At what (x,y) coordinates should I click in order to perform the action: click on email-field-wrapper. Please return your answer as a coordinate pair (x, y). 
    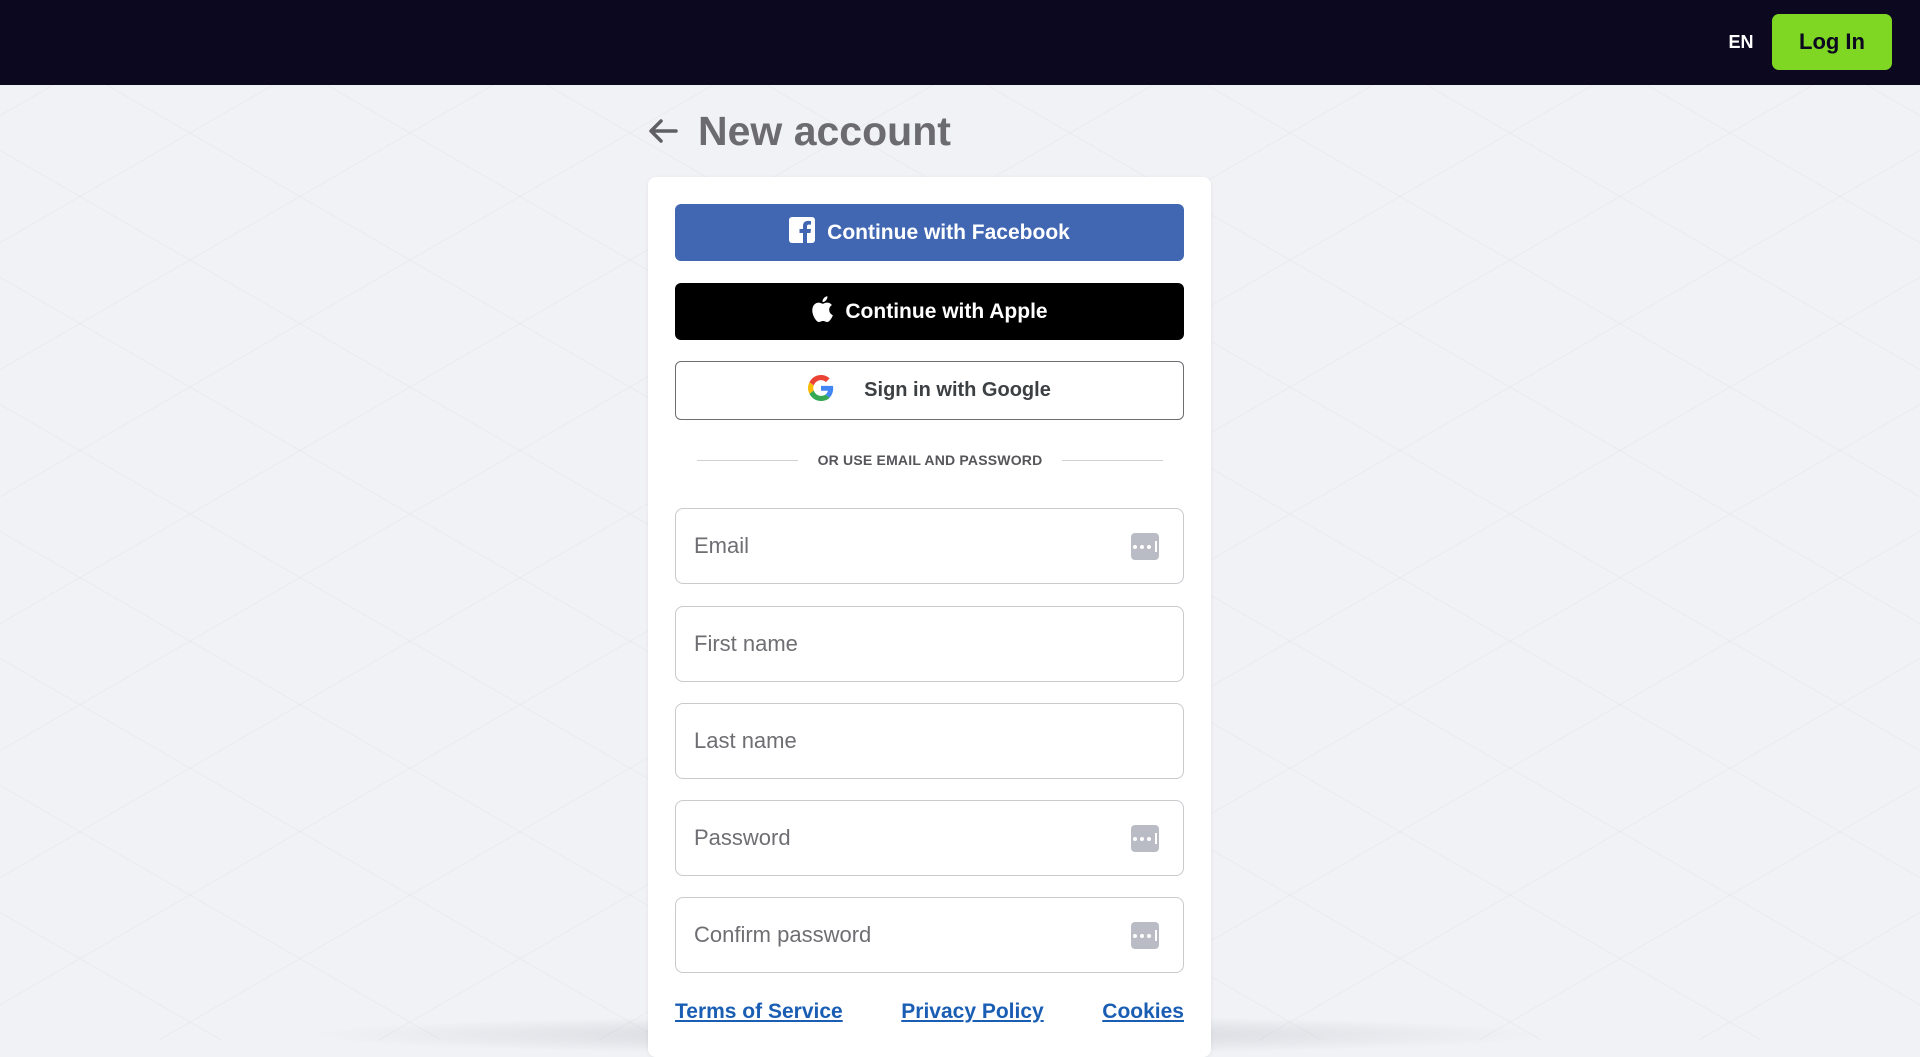
    Looking at the image, I should click on (929, 546).